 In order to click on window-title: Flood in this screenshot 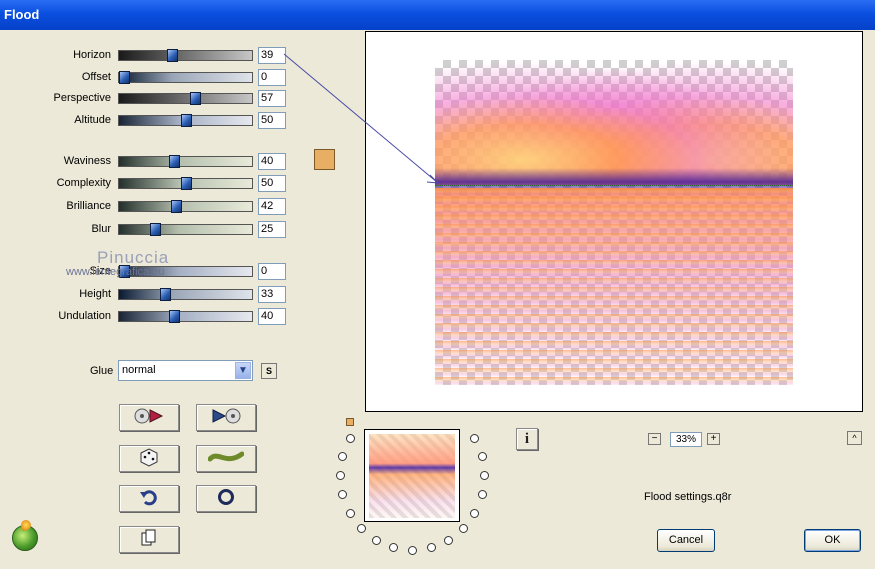, I will do `click(22, 14)`.